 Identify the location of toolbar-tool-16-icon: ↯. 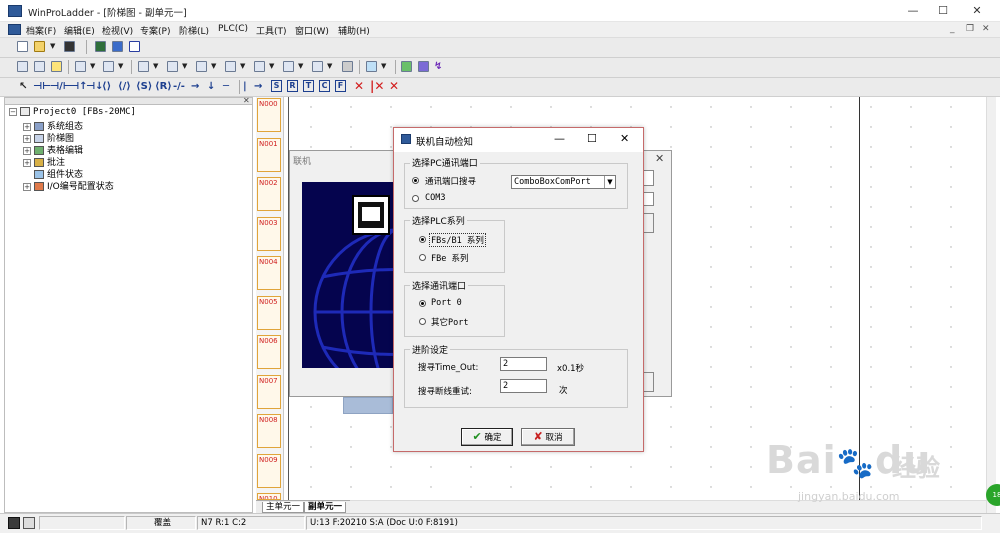
(438, 66).